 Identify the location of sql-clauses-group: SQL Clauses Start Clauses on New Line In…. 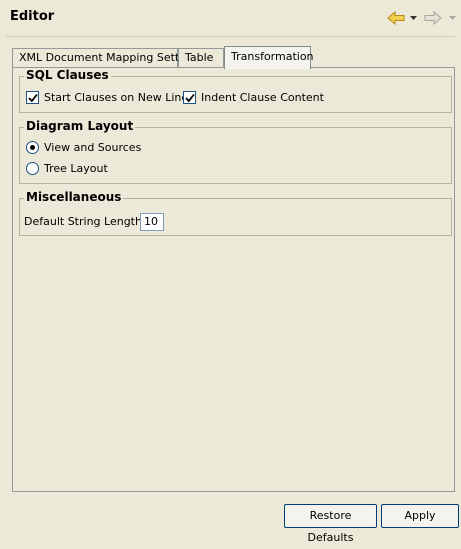
(235, 90).